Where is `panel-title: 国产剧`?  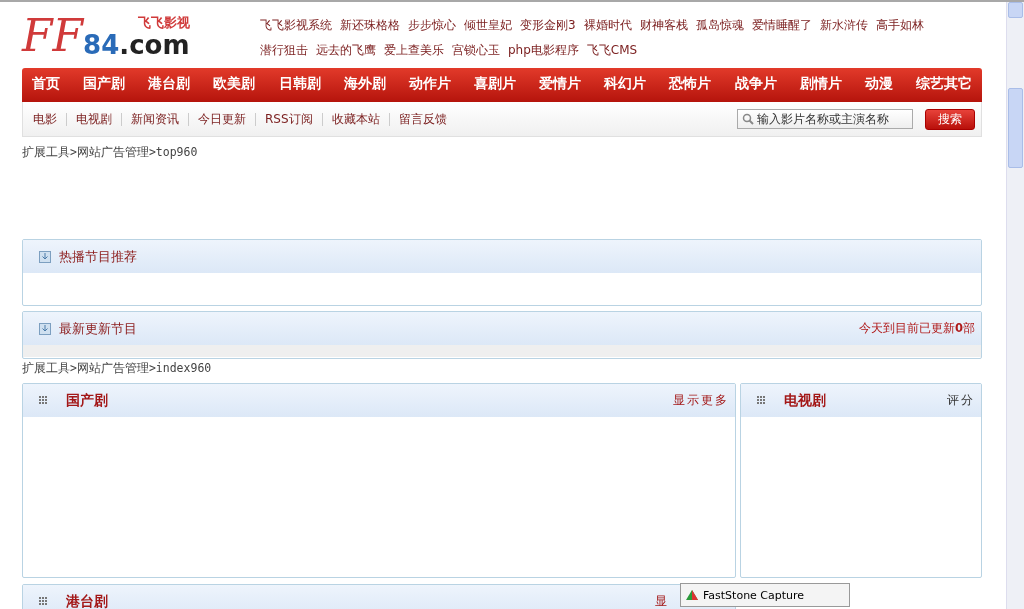
panel-title: 国产剧 is located at coordinates (87, 400).